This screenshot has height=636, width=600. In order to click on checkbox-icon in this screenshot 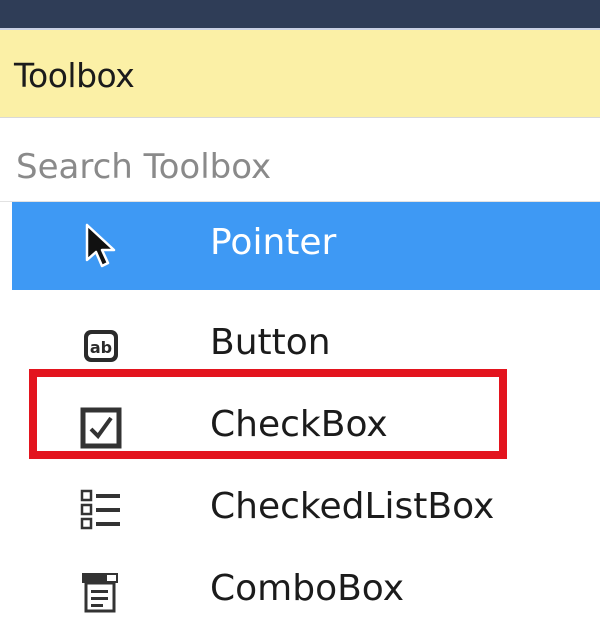, I will do `click(101, 428)`.